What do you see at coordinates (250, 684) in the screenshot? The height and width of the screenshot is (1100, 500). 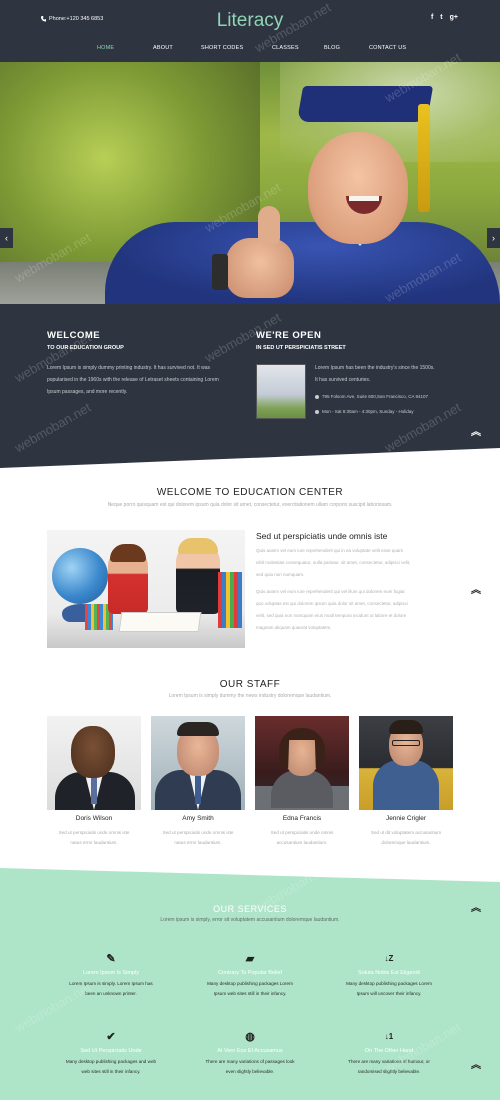 I see `staff-section-title: OUR STAFF` at bounding box center [250, 684].